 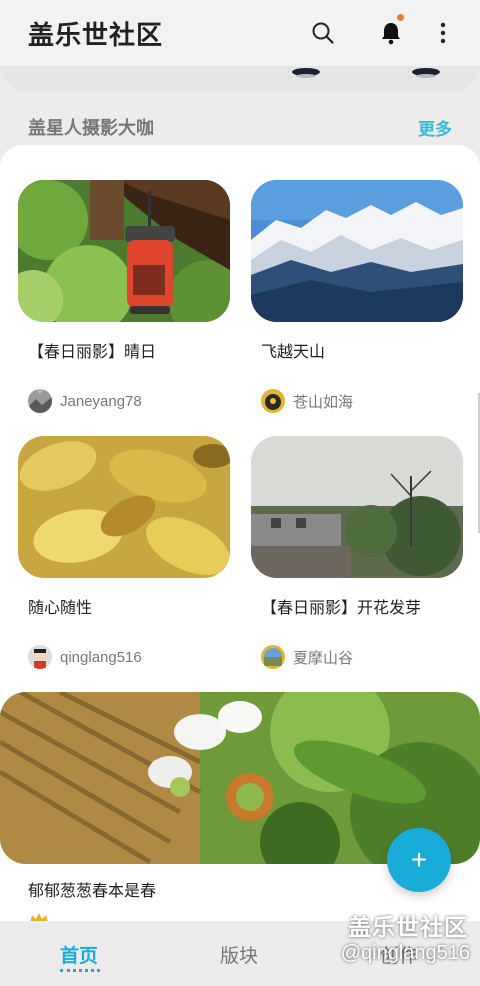 I want to click on search-icon, so click(x=323, y=33).